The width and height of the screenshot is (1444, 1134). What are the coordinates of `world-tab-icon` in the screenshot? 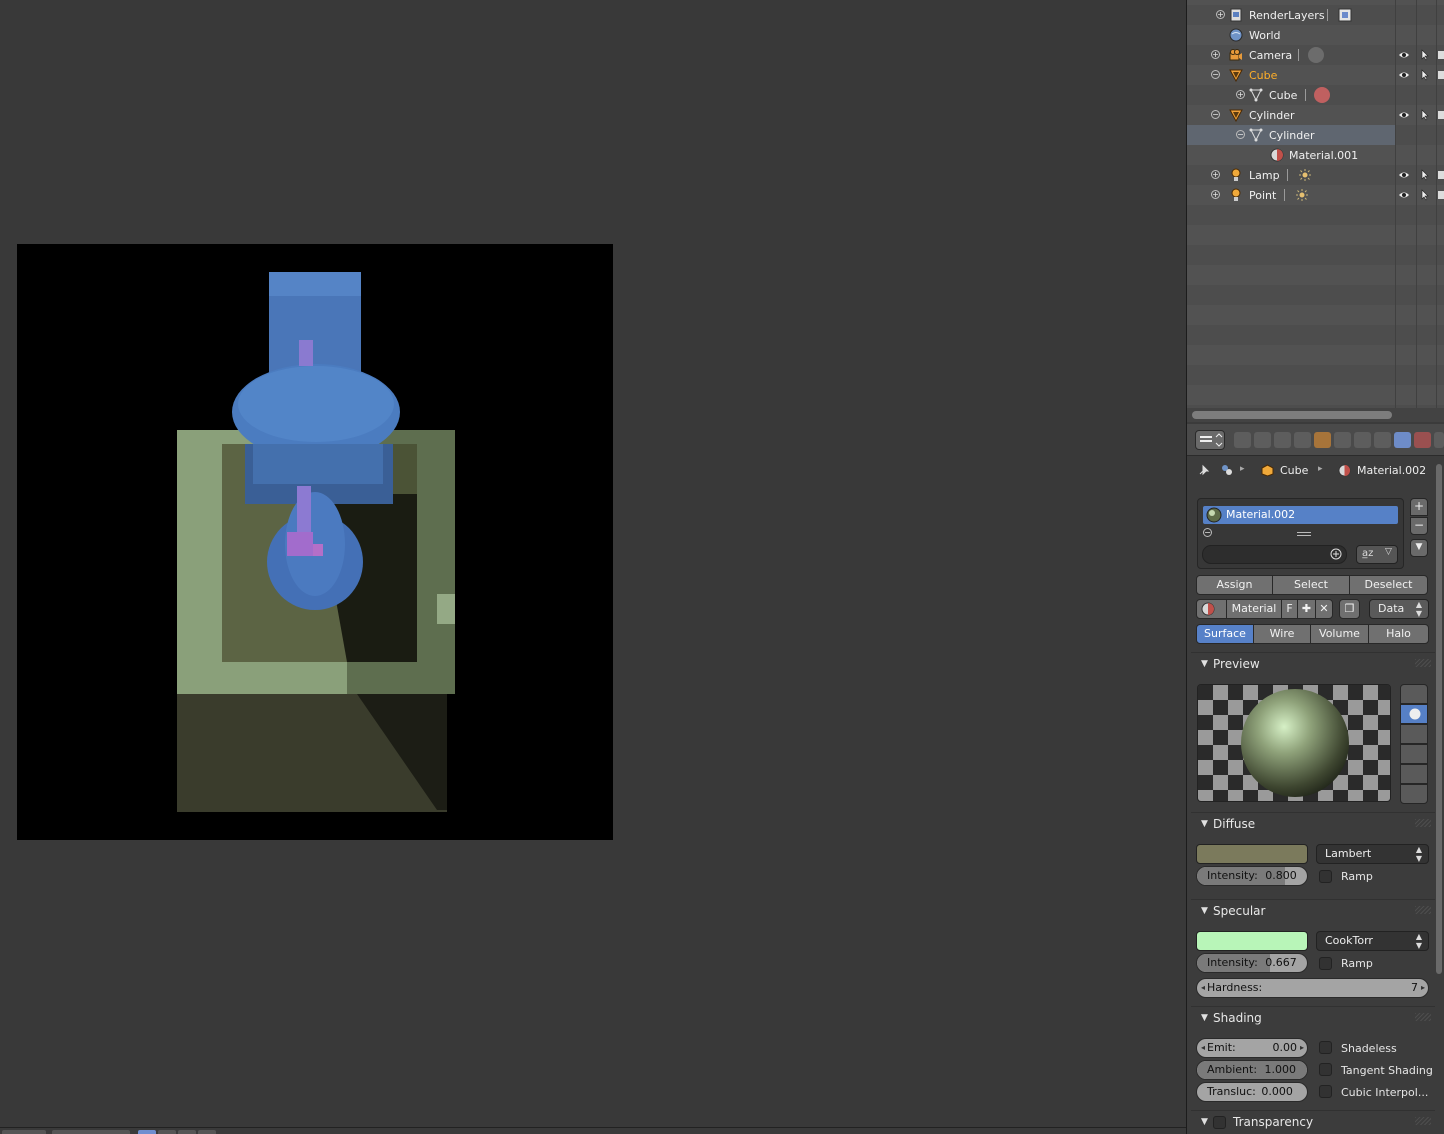 It's located at (1302, 440).